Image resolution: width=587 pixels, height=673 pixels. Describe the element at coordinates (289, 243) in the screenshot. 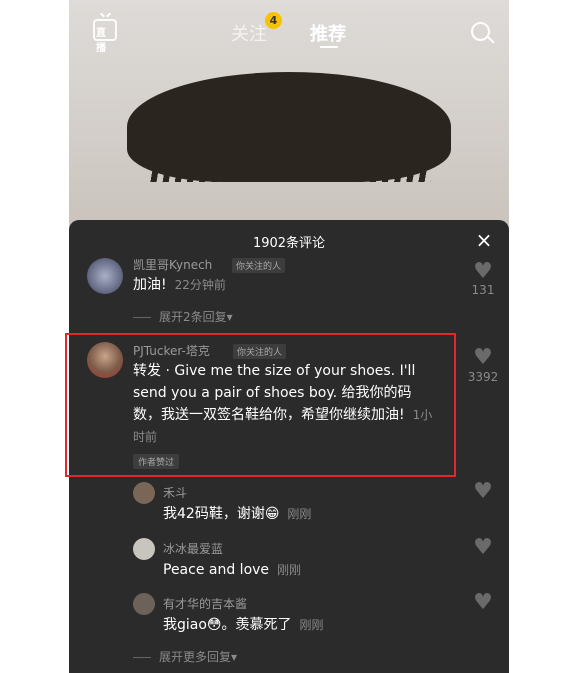

I see `comments-count-title: 1902条评论` at that location.